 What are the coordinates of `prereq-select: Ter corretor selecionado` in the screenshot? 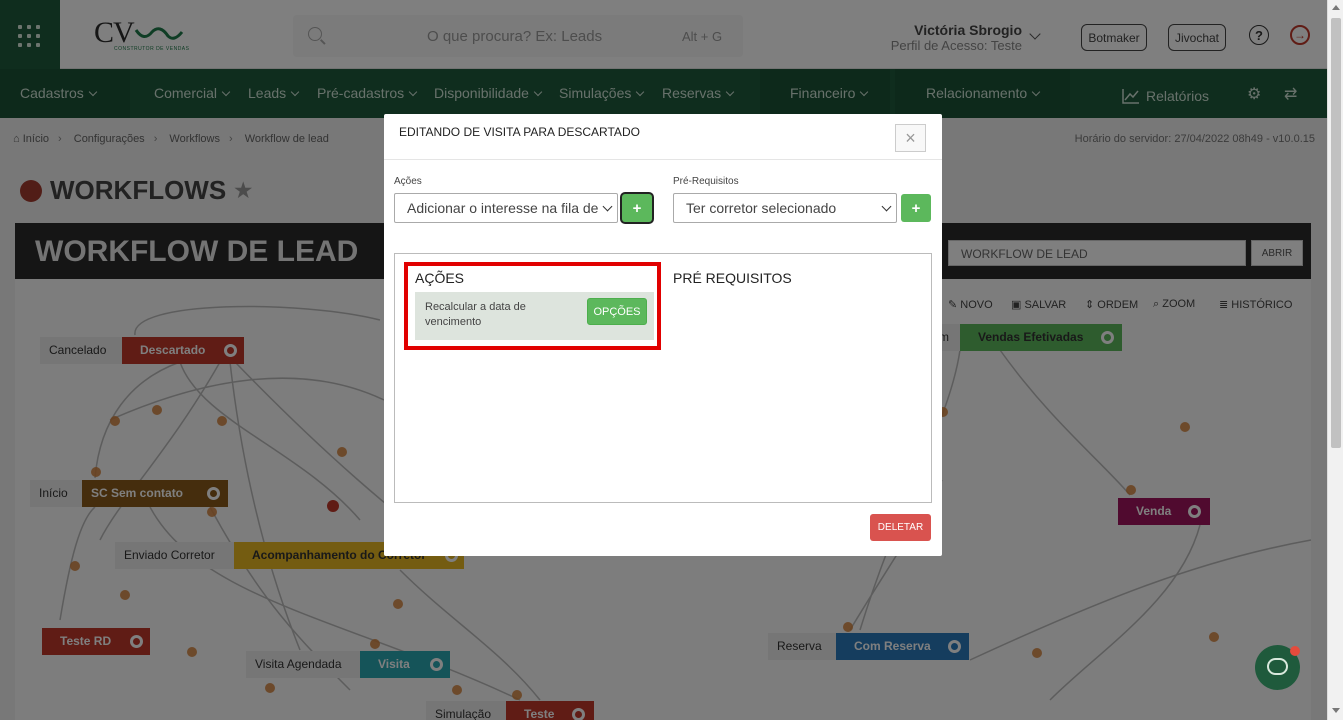 It's located at (785, 208).